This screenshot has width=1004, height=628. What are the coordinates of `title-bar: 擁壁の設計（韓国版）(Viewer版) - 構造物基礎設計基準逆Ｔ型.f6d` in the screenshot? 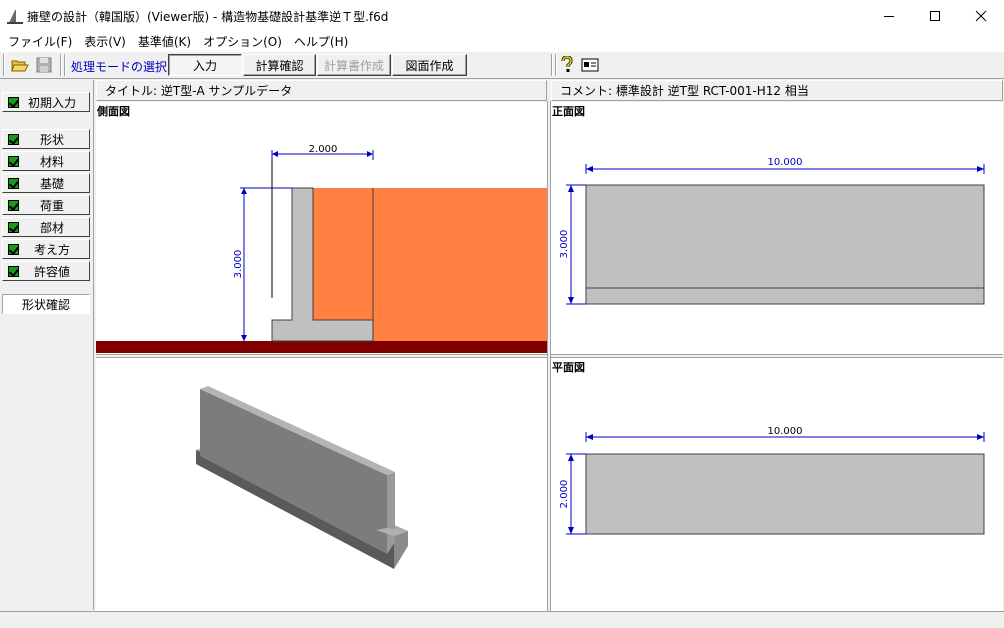 It's located at (502, 15).